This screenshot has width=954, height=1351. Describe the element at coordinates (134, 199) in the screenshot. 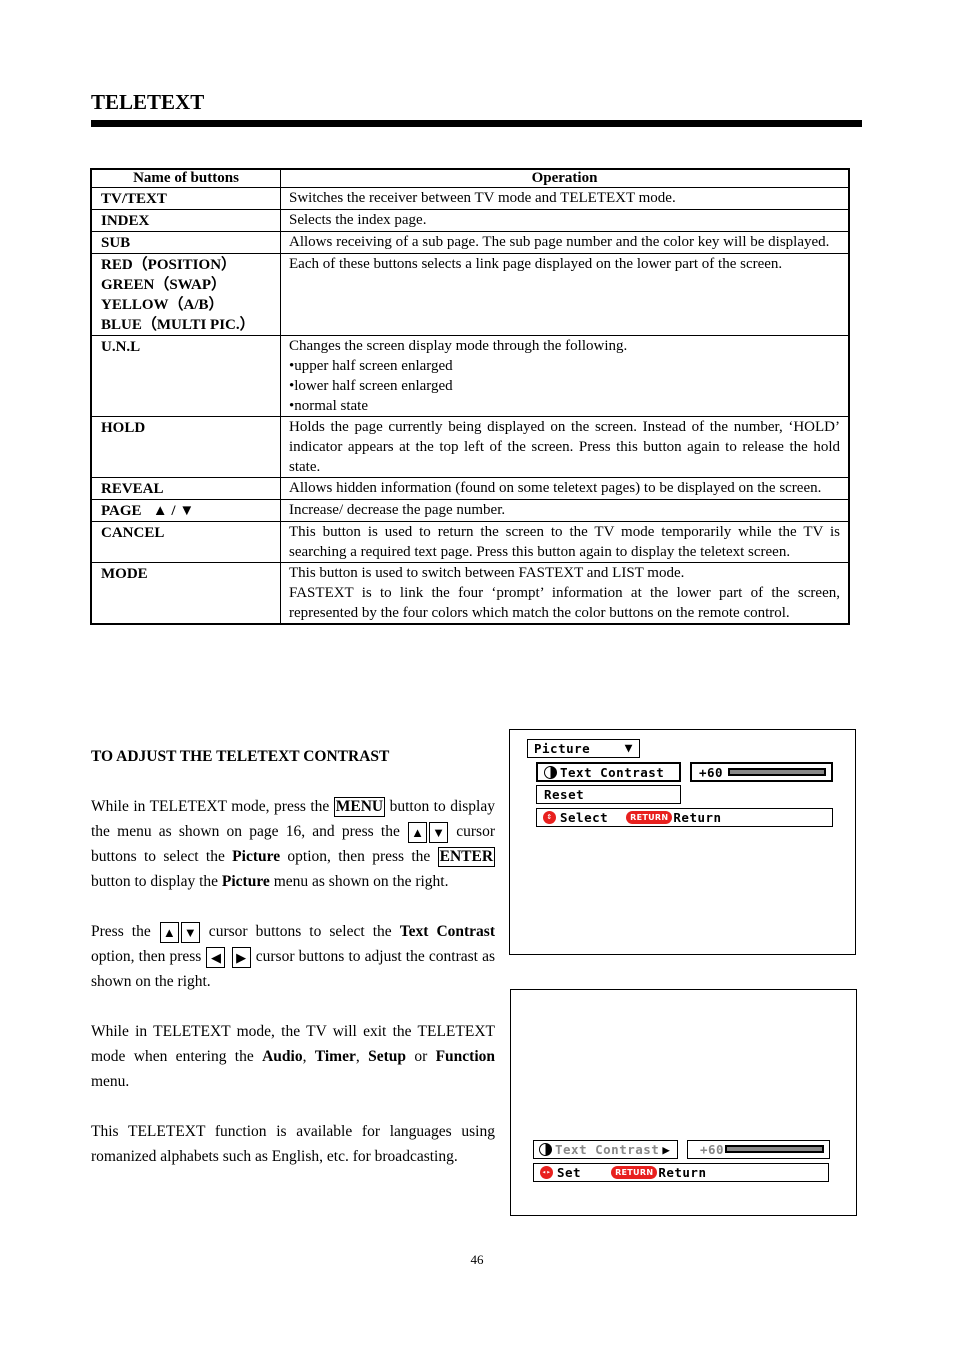

I see `button-name: TV/TEXT` at that location.